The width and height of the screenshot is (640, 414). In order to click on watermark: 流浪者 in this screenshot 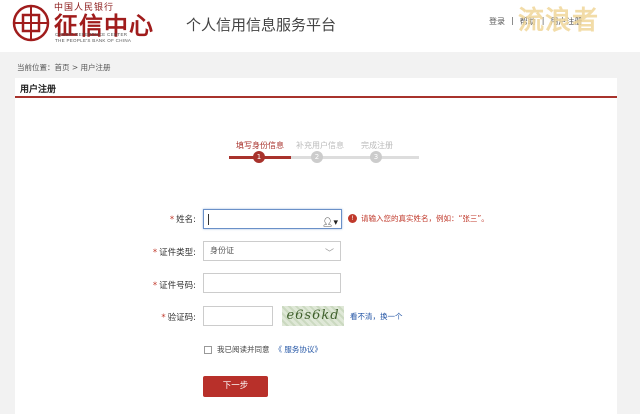, I will do `click(559, 21)`.